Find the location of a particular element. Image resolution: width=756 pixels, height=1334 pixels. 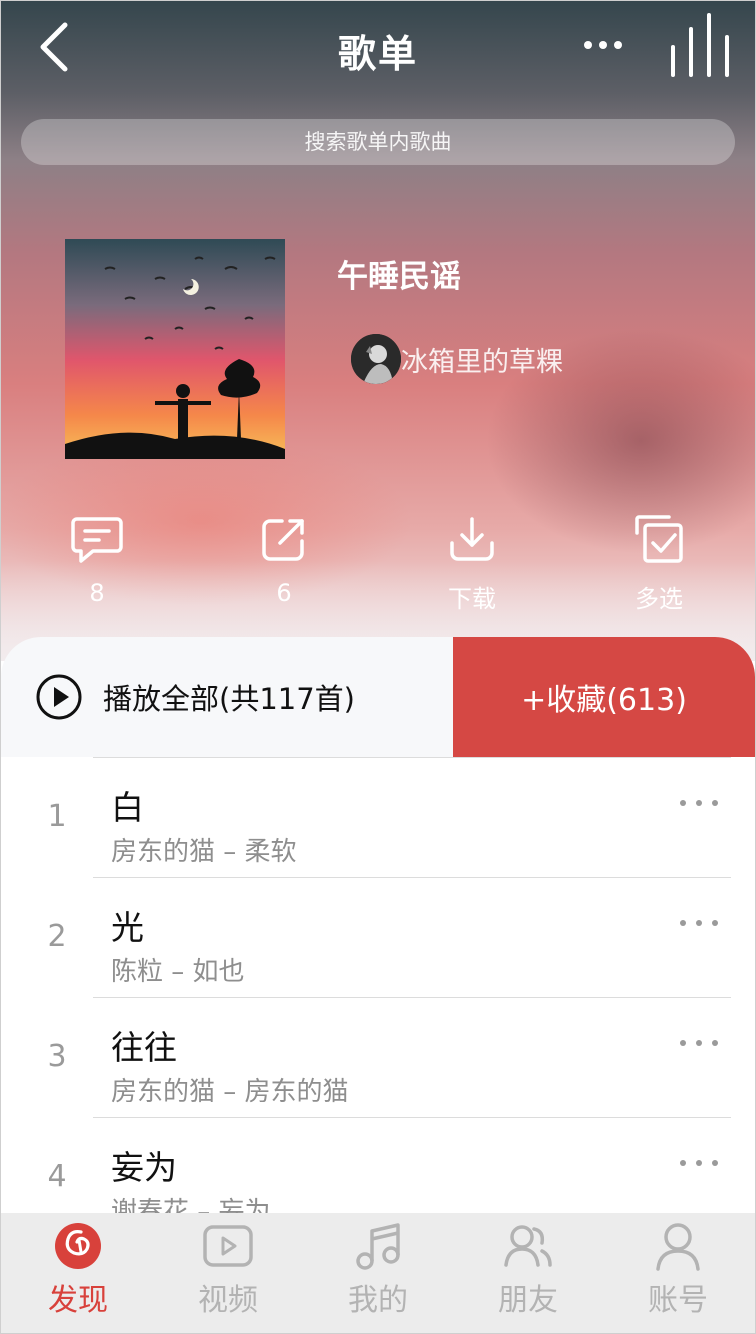

bottom-tab-bar: 发现 视频 我的 朋友 账号 is located at coordinates (378, 1273).